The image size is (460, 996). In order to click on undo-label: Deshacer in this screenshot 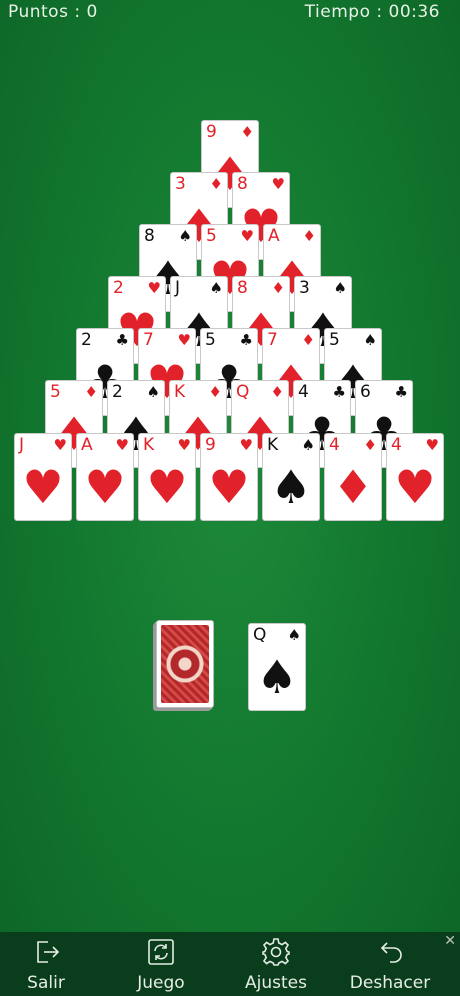, I will do `click(390, 983)`.